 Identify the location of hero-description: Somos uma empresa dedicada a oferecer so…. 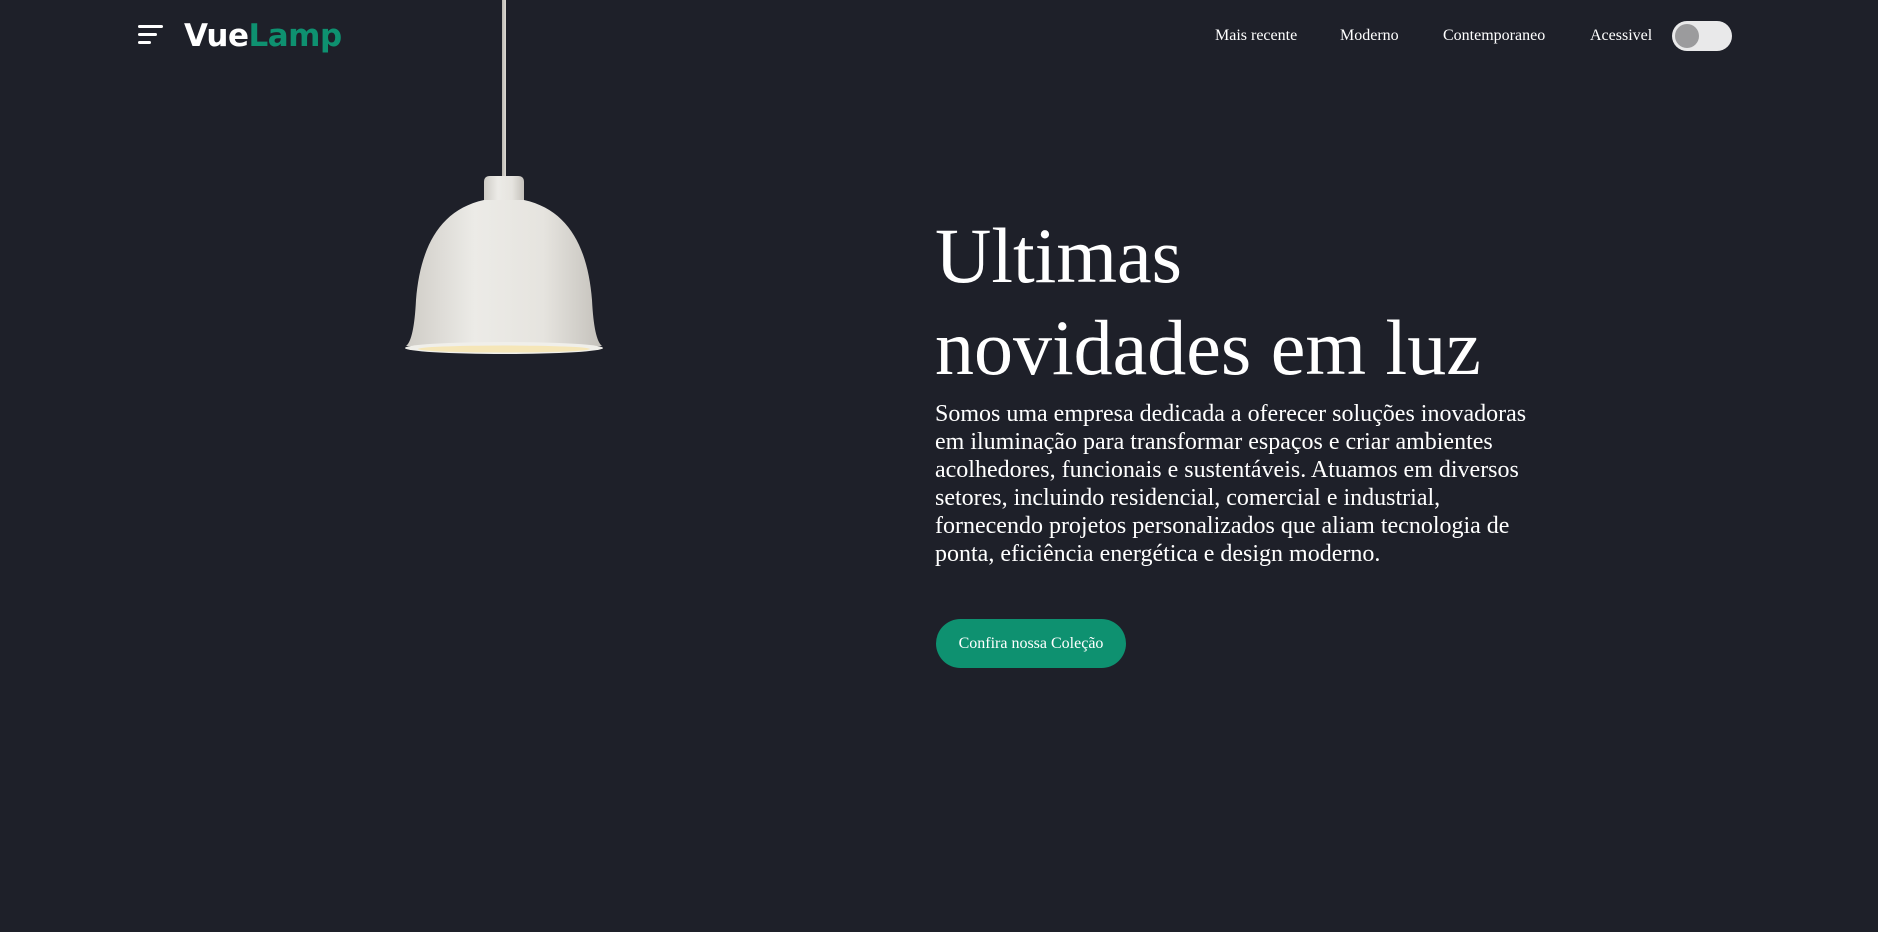
(1231, 484).